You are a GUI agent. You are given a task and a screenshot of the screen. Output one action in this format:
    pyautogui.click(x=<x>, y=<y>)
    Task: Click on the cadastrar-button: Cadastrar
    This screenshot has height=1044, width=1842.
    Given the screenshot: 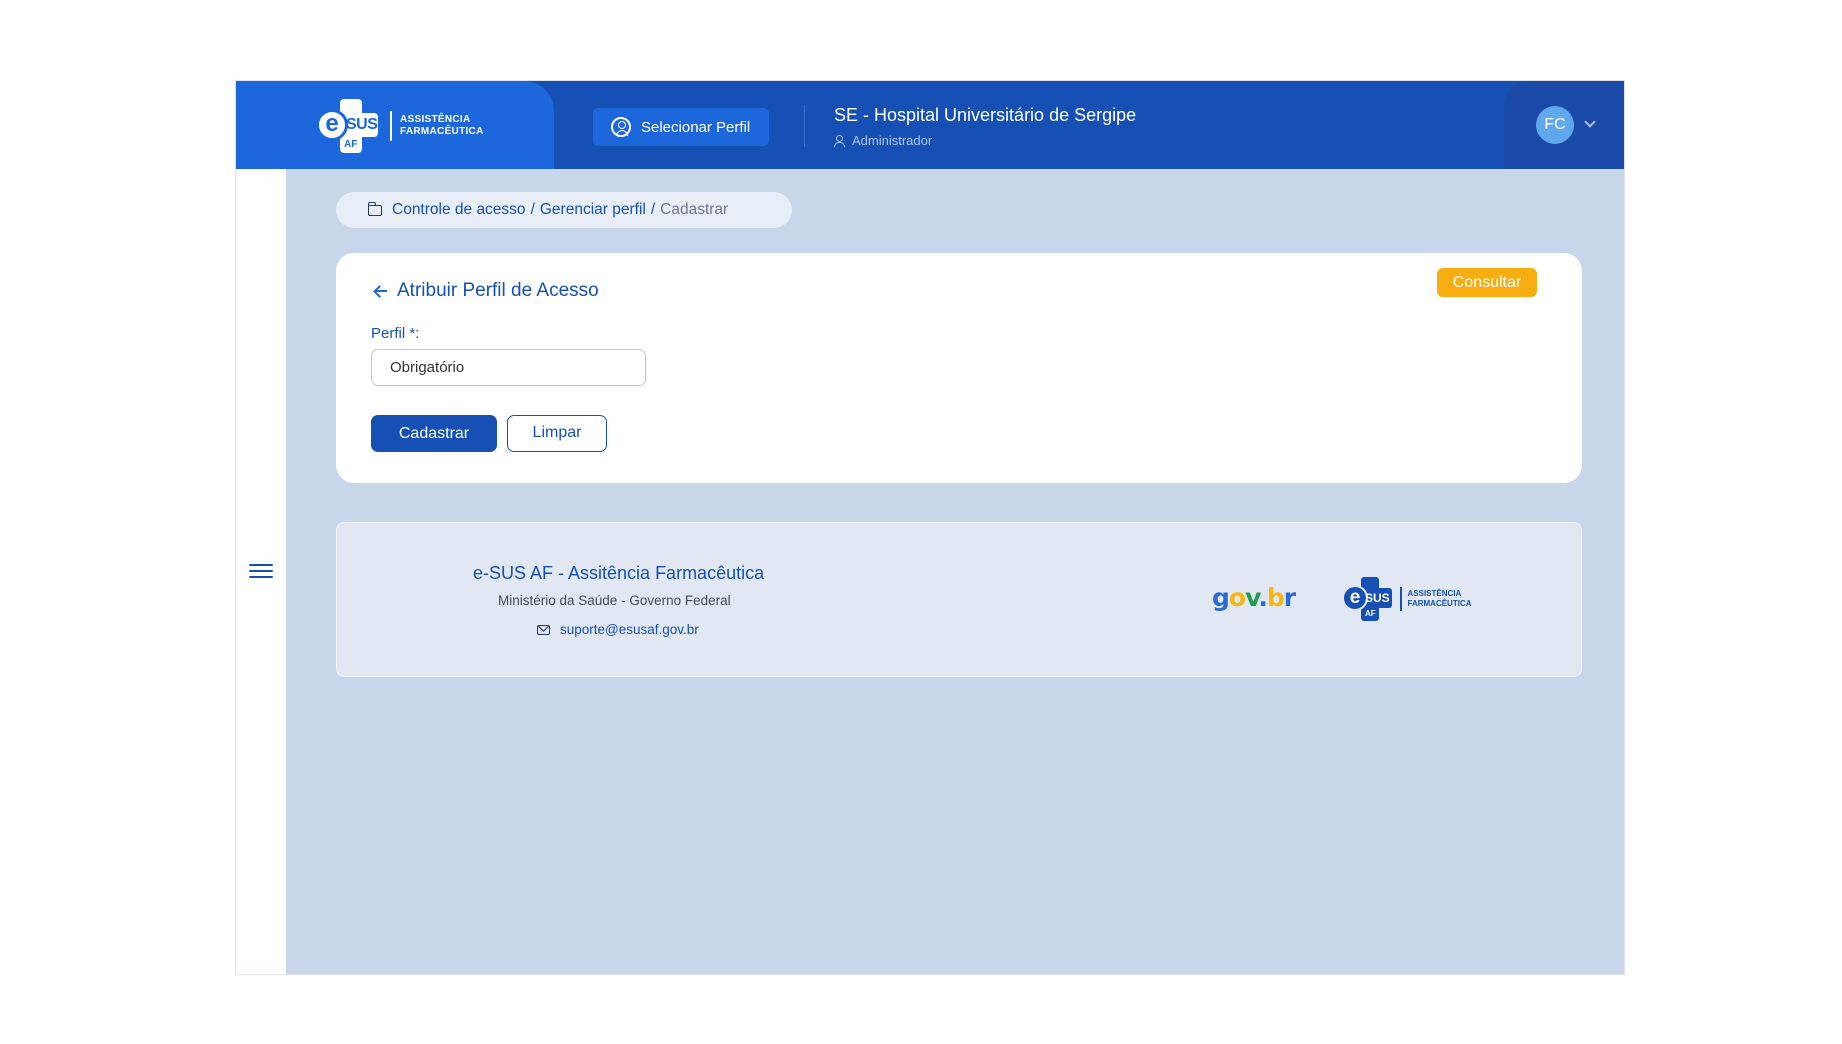 What is the action you would take?
    pyautogui.click(x=434, y=433)
    